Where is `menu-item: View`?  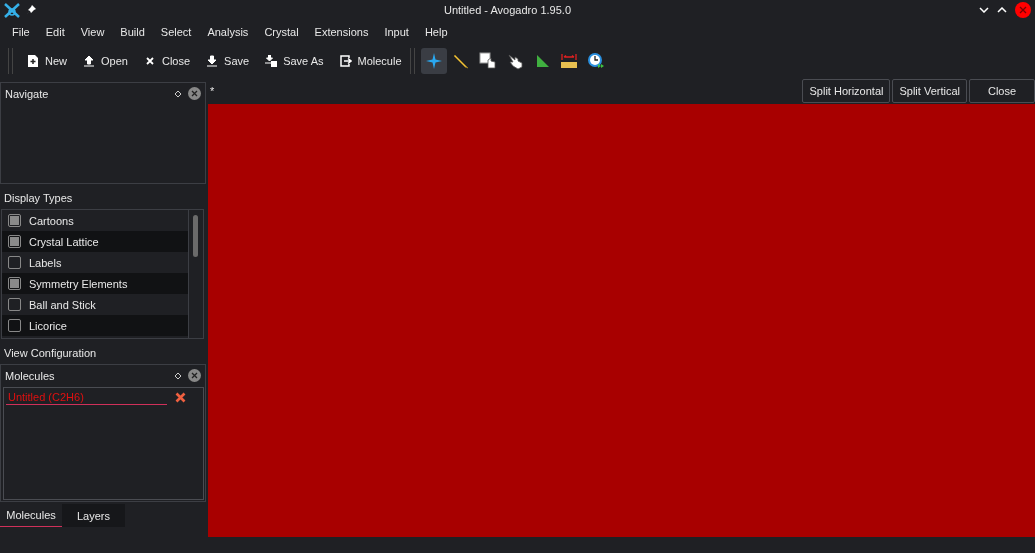 menu-item: View is located at coordinates (92, 32).